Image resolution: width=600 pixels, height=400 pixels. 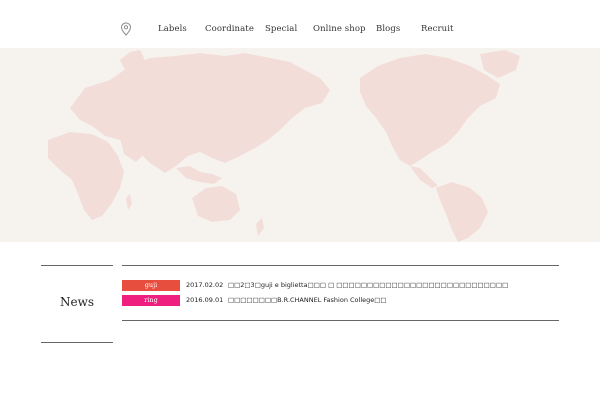 I want to click on nav-item-special: Special, so click(x=281, y=29).